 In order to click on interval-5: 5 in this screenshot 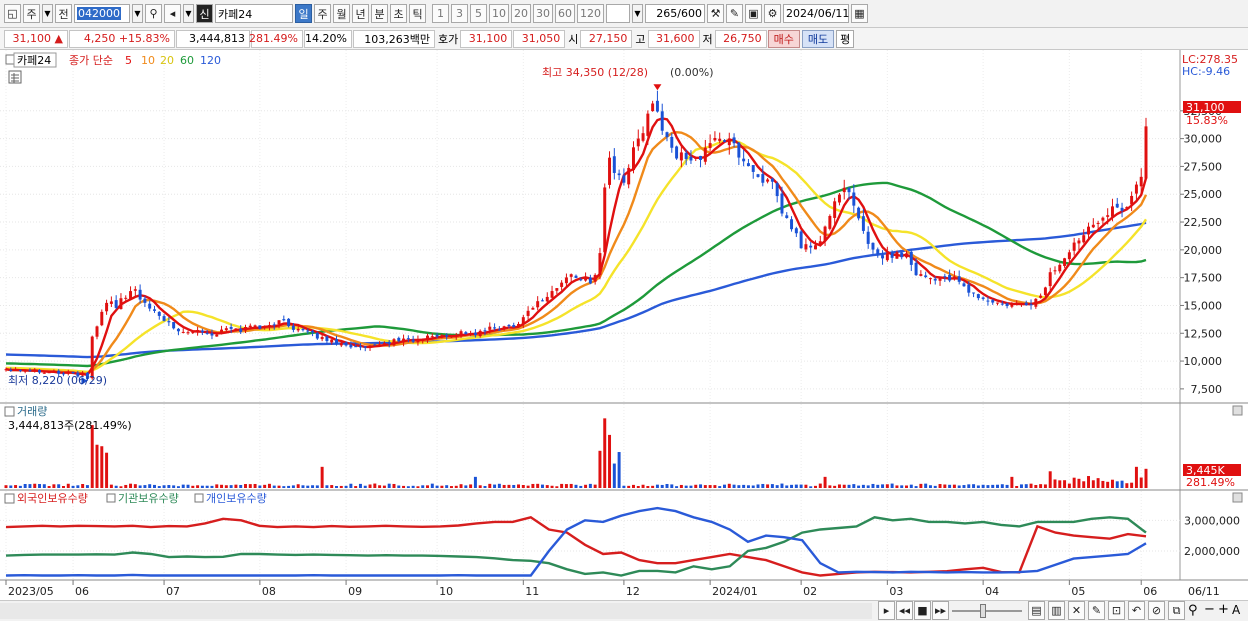, I will do `click(478, 13)`.